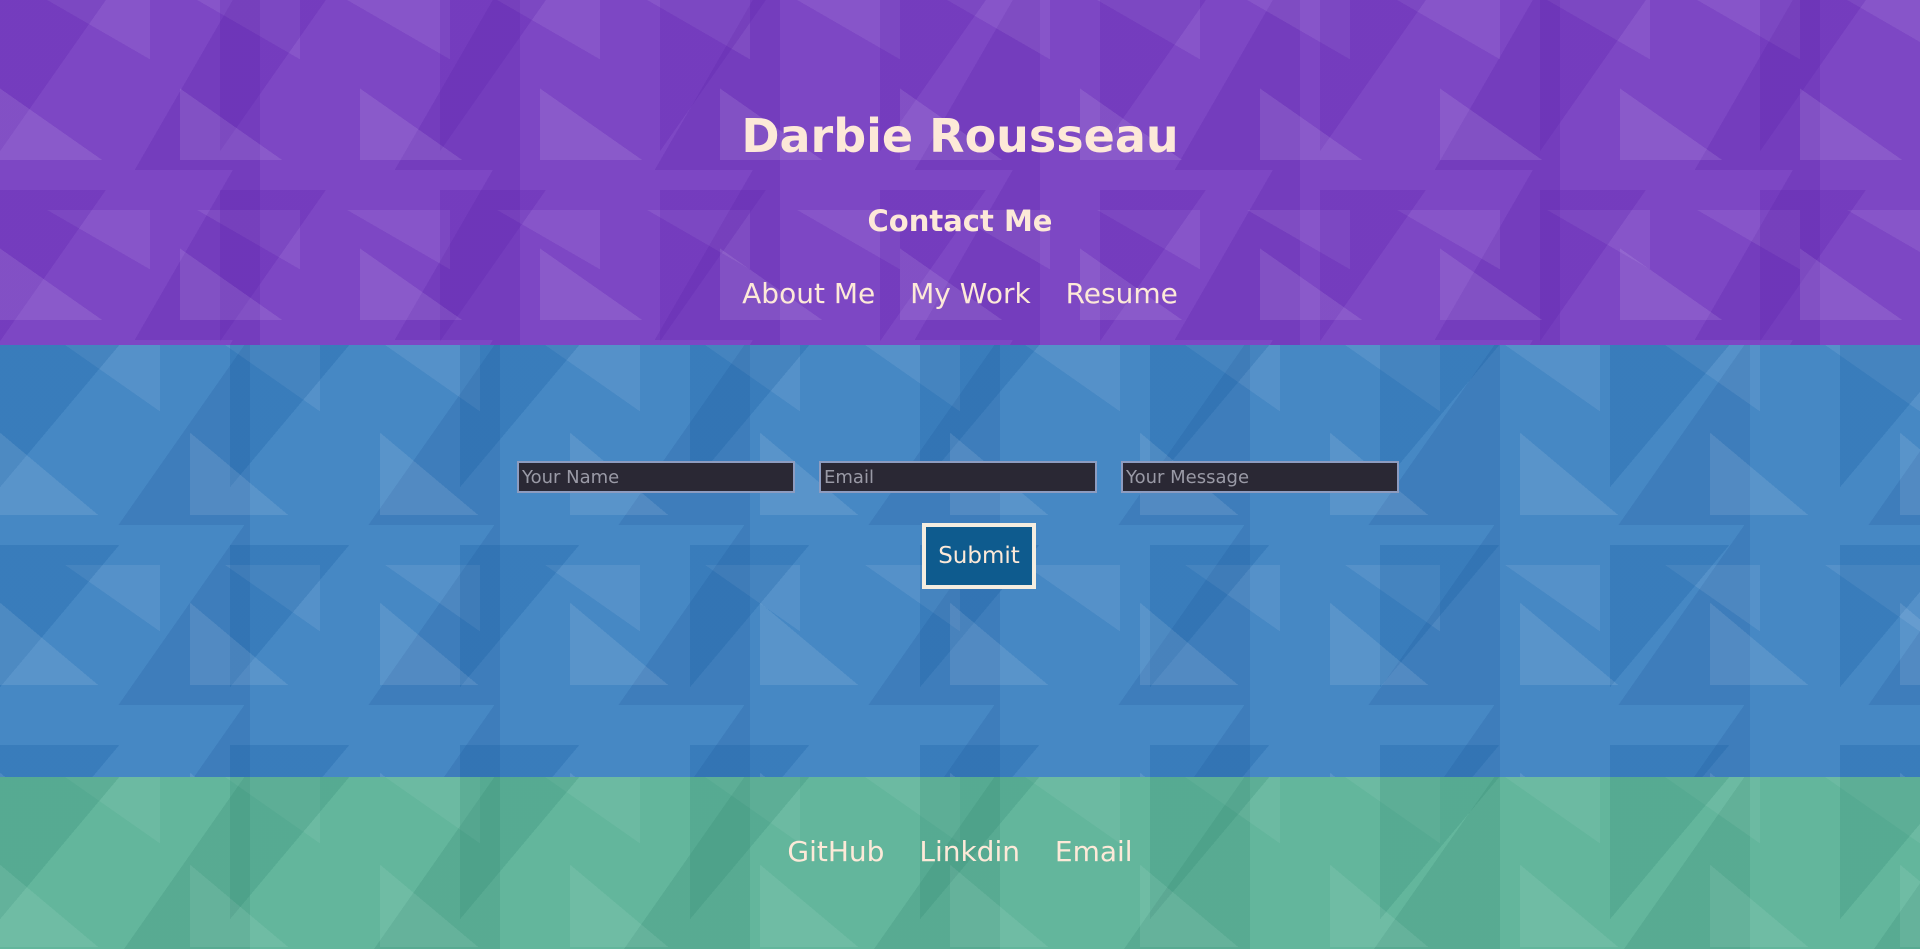  I want to click on footer-links: GitHub Linkdin Email, so click(960, 852).